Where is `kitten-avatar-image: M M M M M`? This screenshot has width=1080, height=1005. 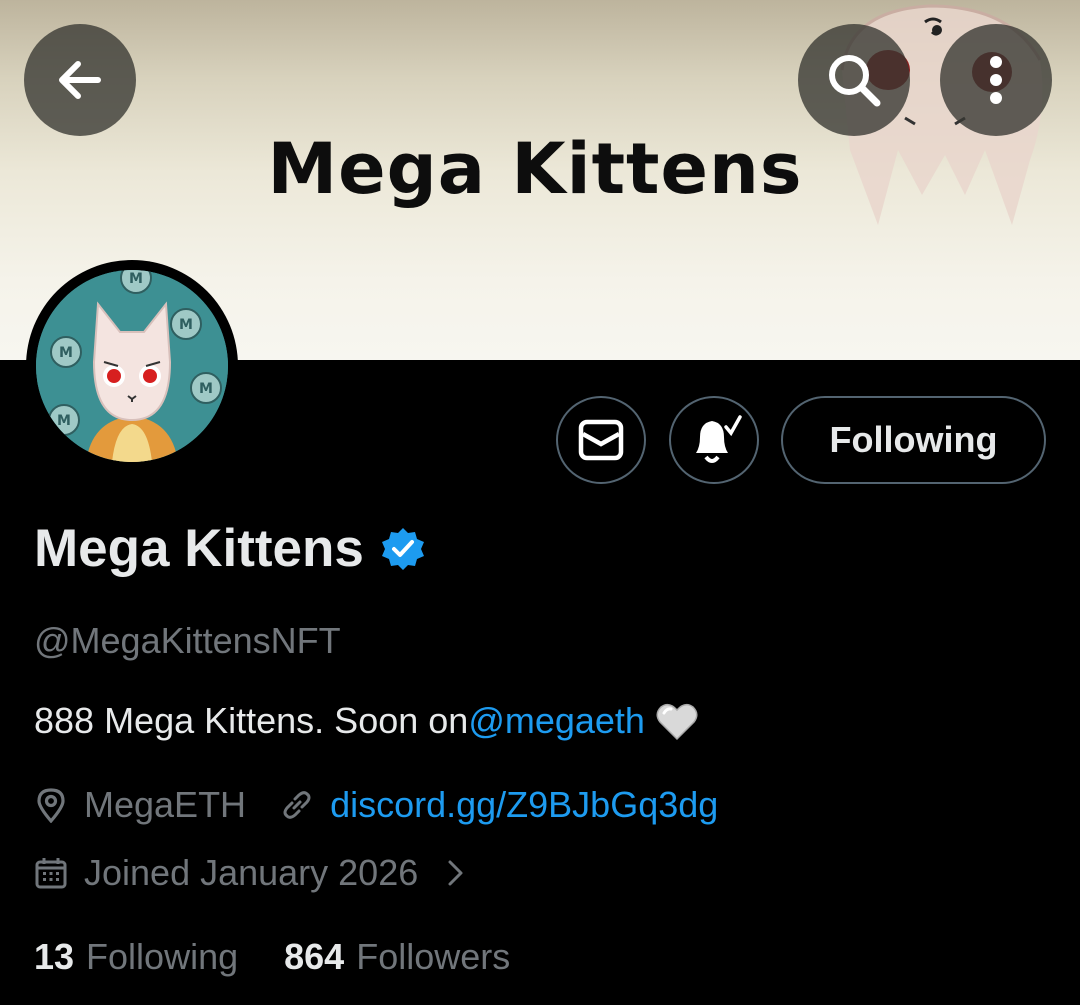 kitten-avatar-image: M M M M M is located at coordinates (132, 366).